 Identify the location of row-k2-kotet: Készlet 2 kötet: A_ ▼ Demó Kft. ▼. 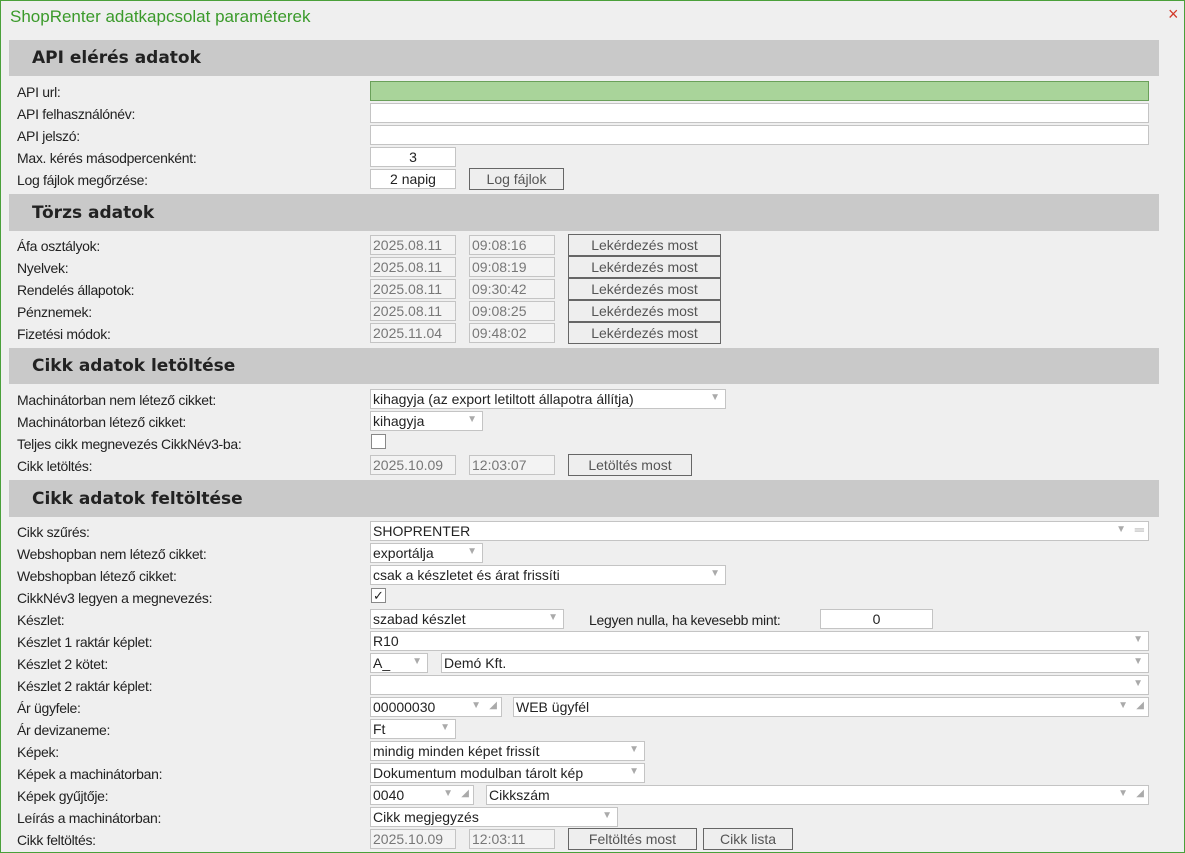
(593, 664).